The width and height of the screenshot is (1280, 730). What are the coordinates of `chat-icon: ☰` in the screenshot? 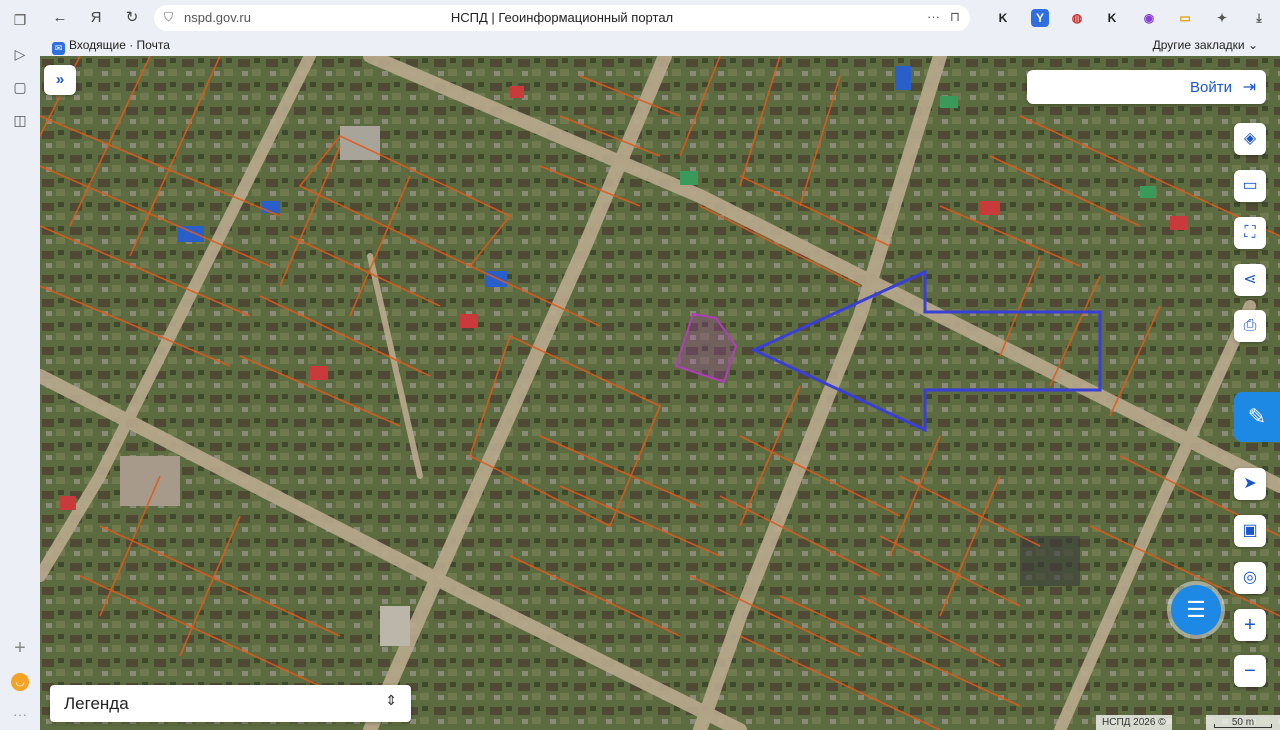 It's located at (1196, 609).